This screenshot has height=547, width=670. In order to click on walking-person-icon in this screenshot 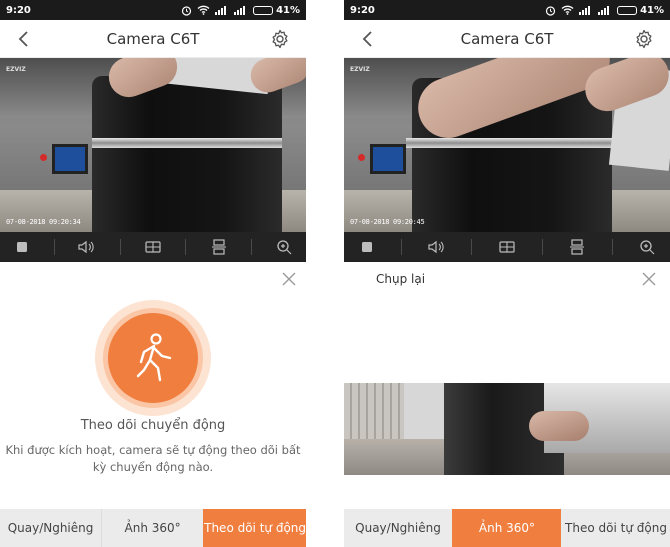, I will do `click(154, 357)`.